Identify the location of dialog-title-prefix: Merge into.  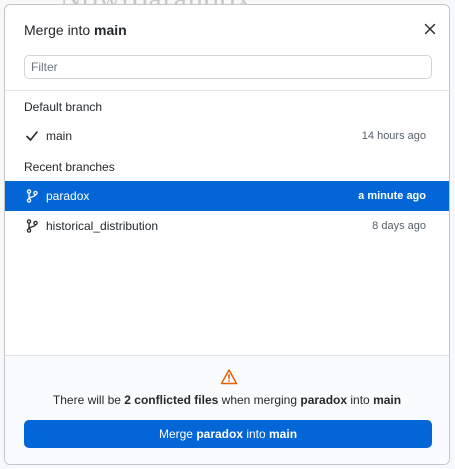
(57, 30).